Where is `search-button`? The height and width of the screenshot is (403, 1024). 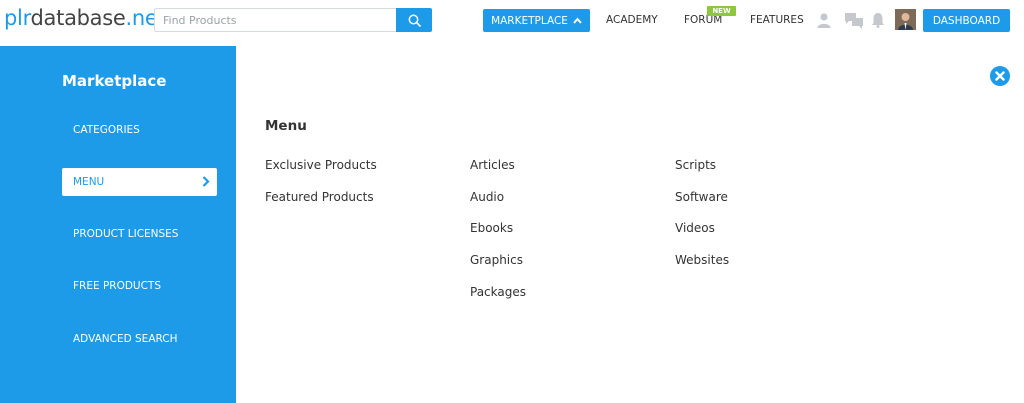 search-button is located at coordinates (414, 20).